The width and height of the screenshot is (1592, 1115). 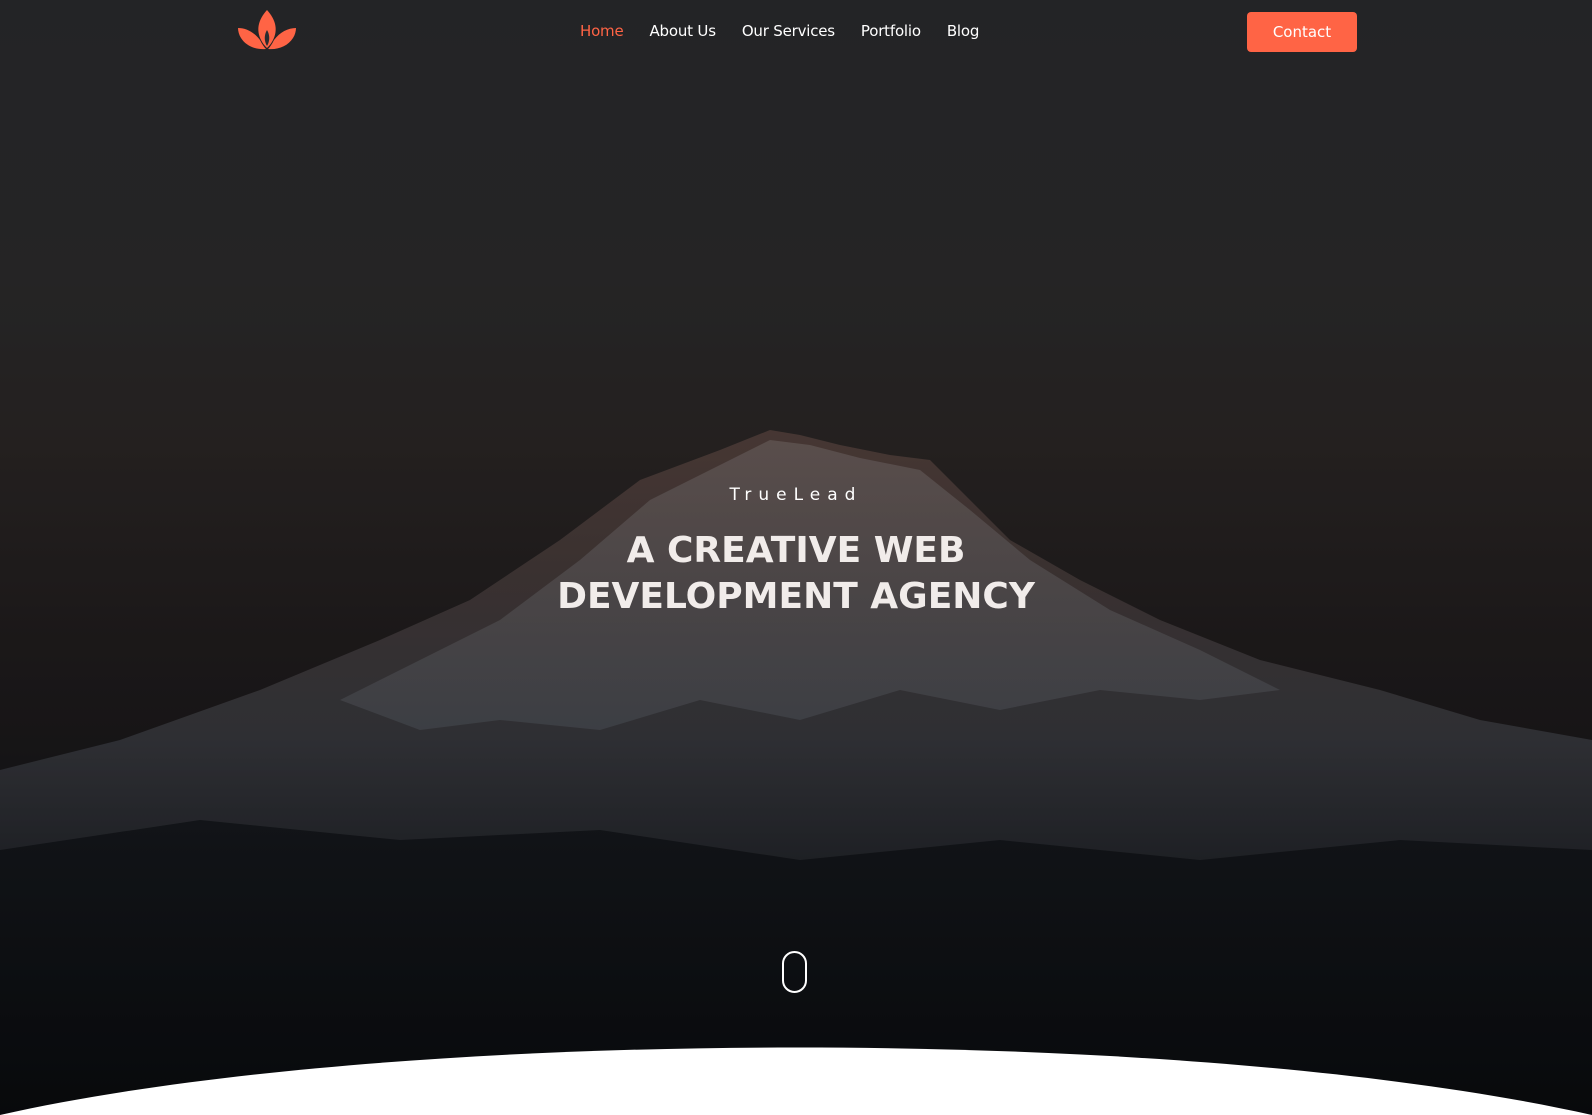 I want to click on nav-link-our-services: Our Services, so click(x=788, y=31).